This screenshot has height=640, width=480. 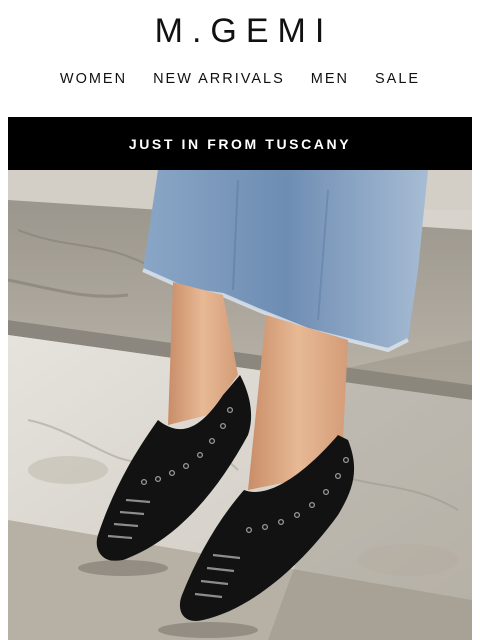 I want to click on nav-link-men: MEN, so click(x=330, y=79).